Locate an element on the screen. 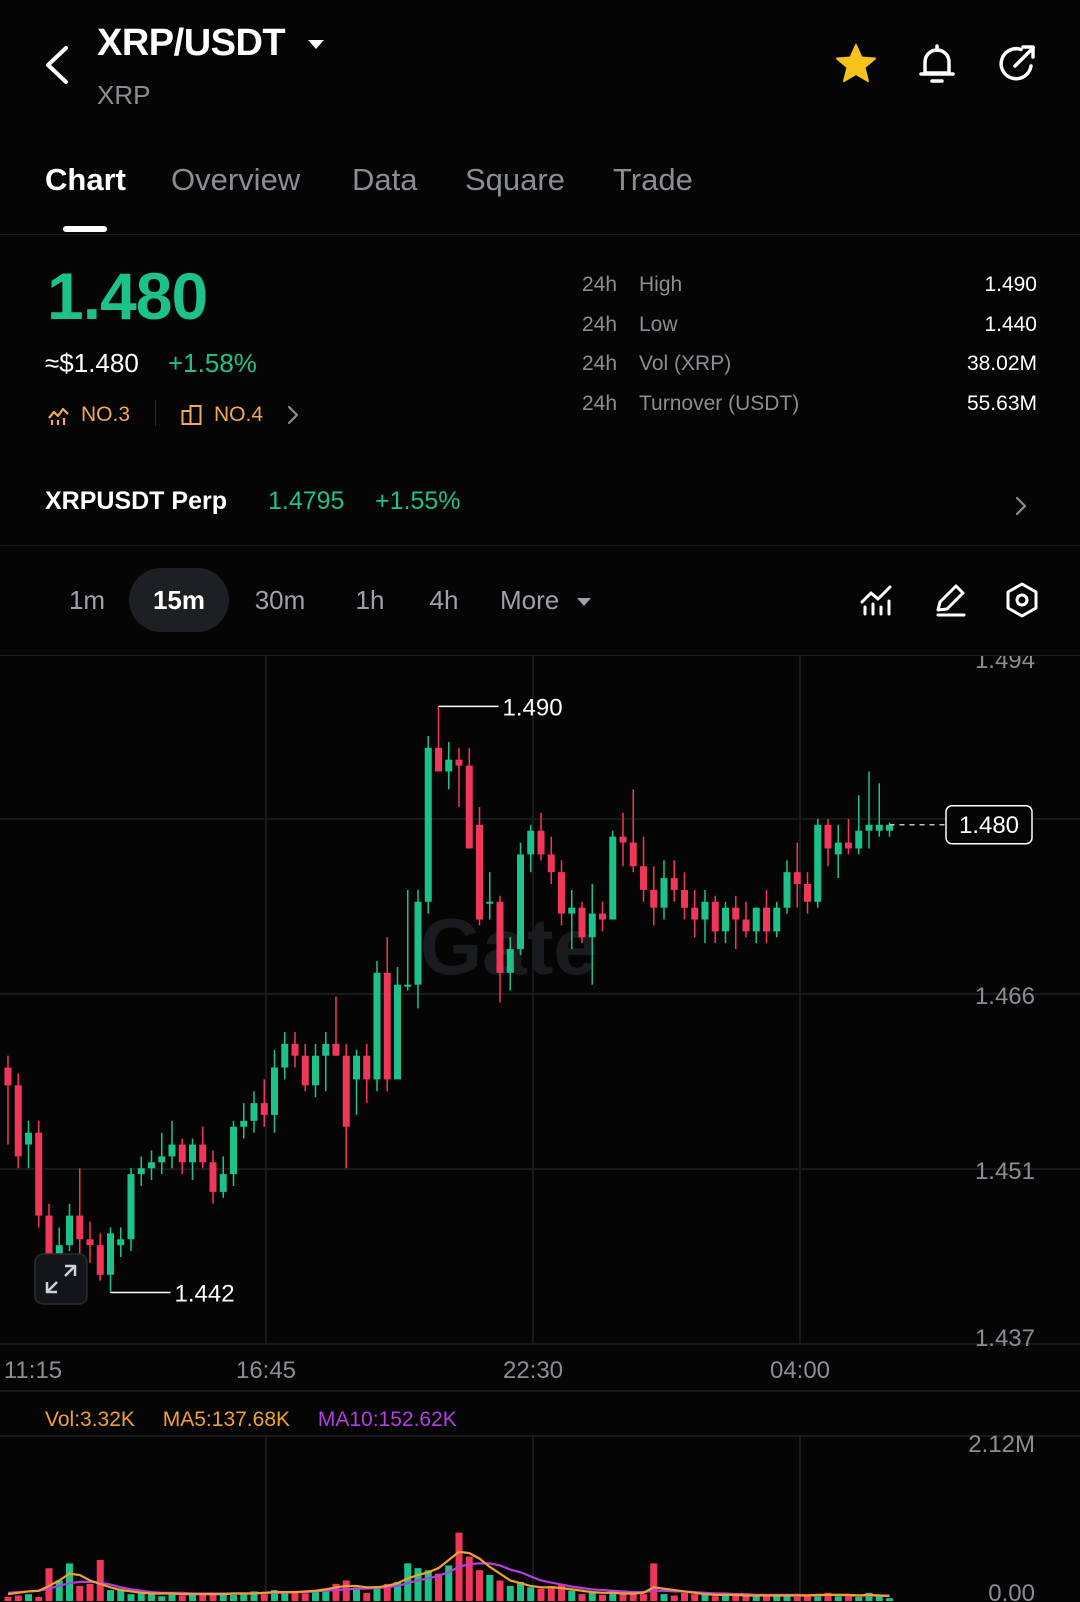 Image resolution: width=1080 pixels, height=1602 pixels. stat-row-low: 24h Low 1.440 is located at coordinates (809, 328).